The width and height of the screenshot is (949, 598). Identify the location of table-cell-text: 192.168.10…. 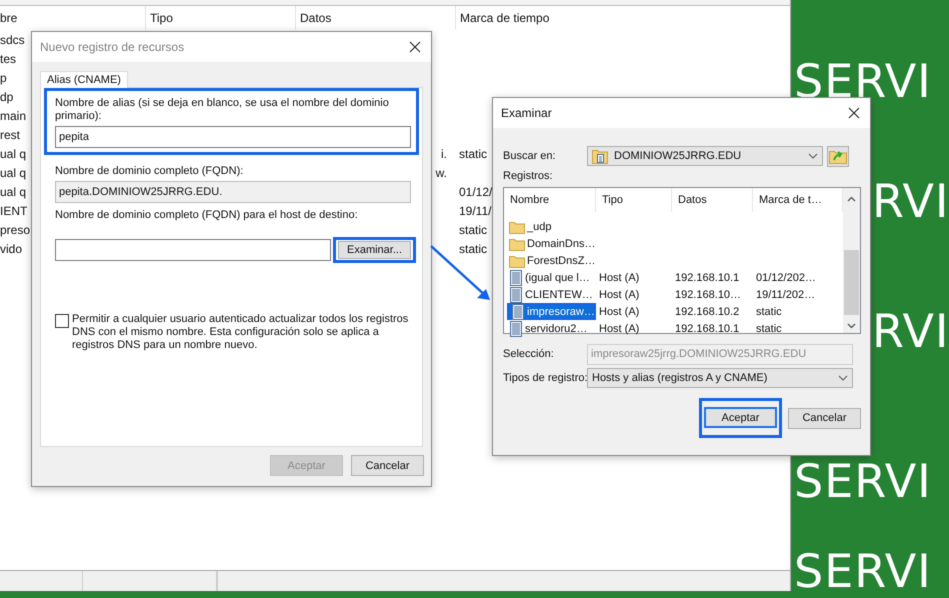
(708, 294).